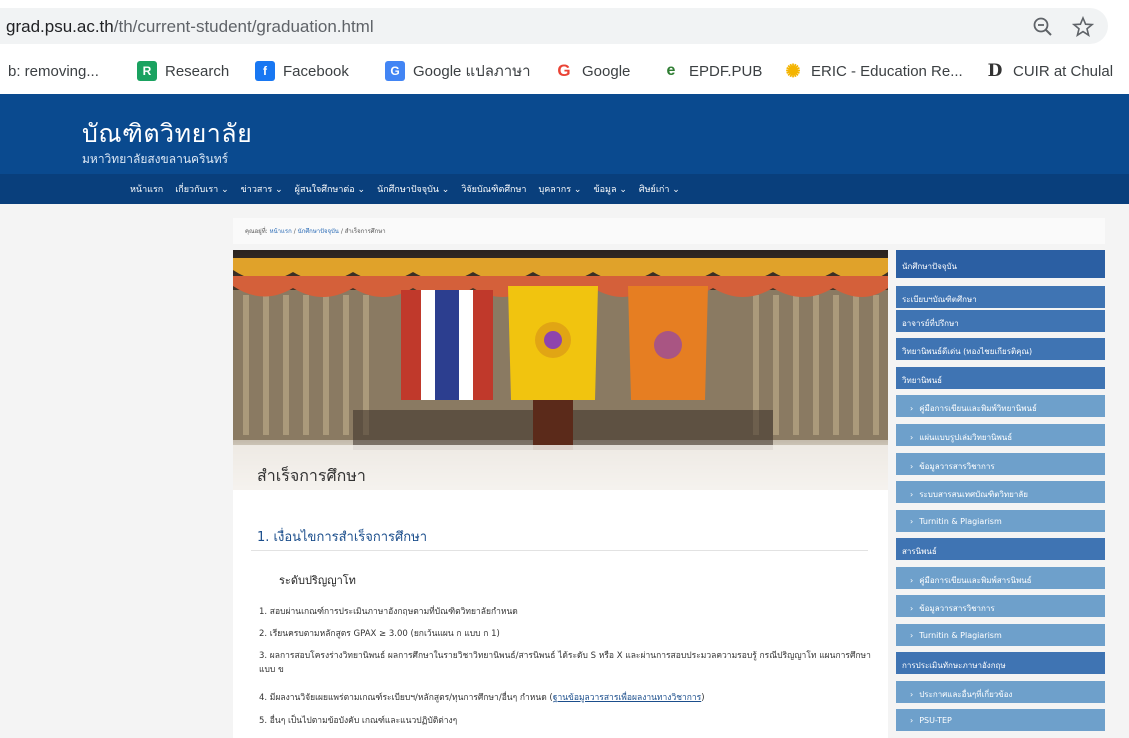  I want to click on sidebar-item-announcements: › ประกาศและอื่นๆที่เกี่ยวข้อง, so click(1000, 692).